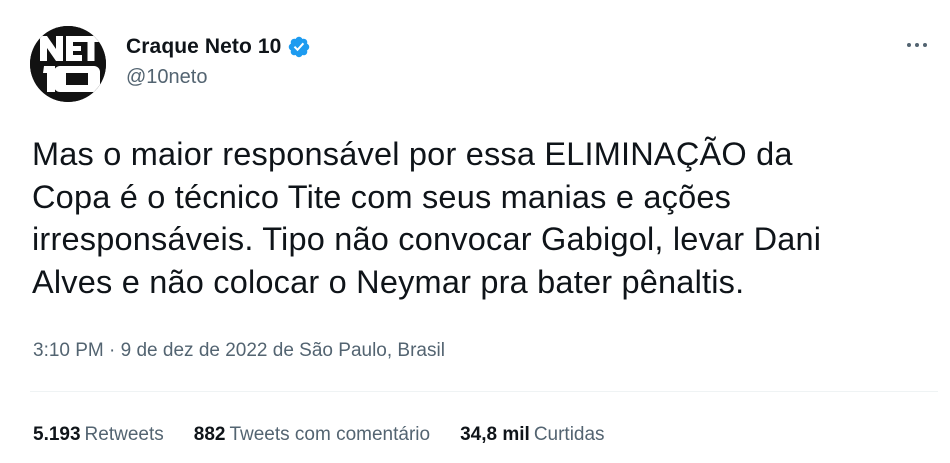 The width and height of the screenshot is (950, 463). Describe the element at coordinates (299, 47) in the screenshot. I see `verified-badge-icon` at that location.